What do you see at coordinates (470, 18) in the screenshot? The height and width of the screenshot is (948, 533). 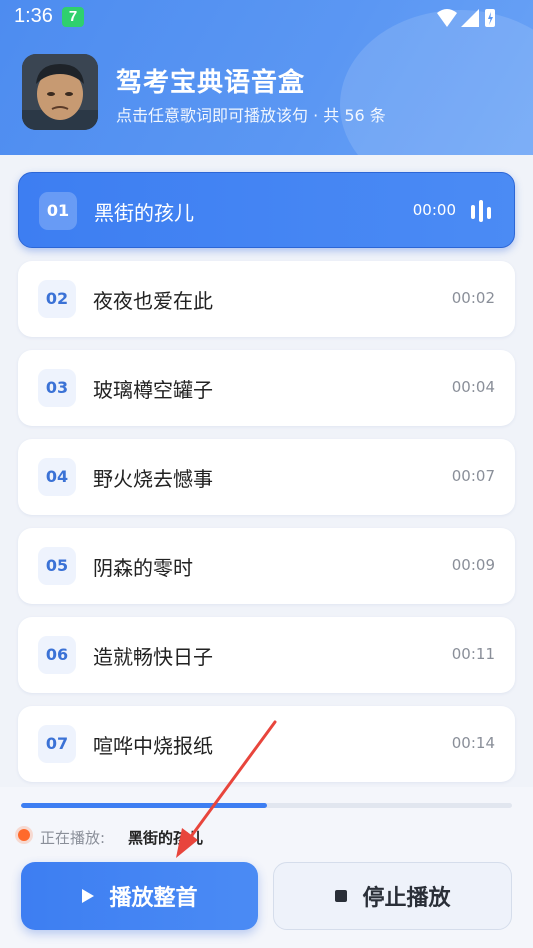 I see `signal-icon` at bounding box center [470, 18].